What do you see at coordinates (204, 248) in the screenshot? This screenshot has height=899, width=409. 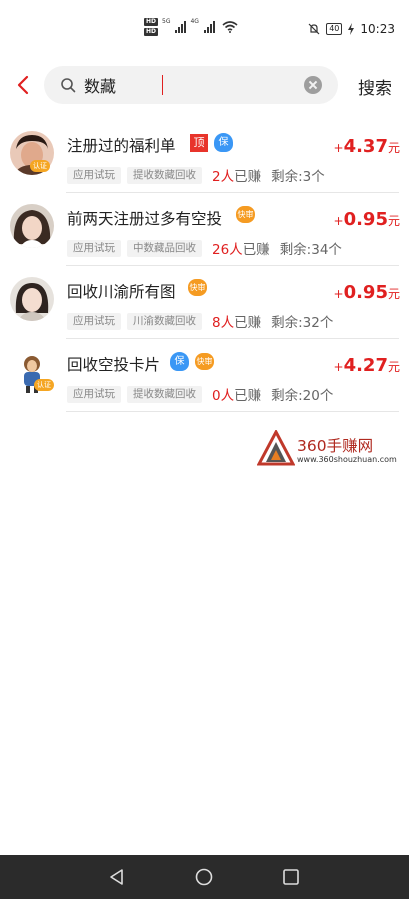 I see `tags-row: 应用试玩 中数藏品回收 26人已赚 剩余:34个` at bounding box center [204, 248].